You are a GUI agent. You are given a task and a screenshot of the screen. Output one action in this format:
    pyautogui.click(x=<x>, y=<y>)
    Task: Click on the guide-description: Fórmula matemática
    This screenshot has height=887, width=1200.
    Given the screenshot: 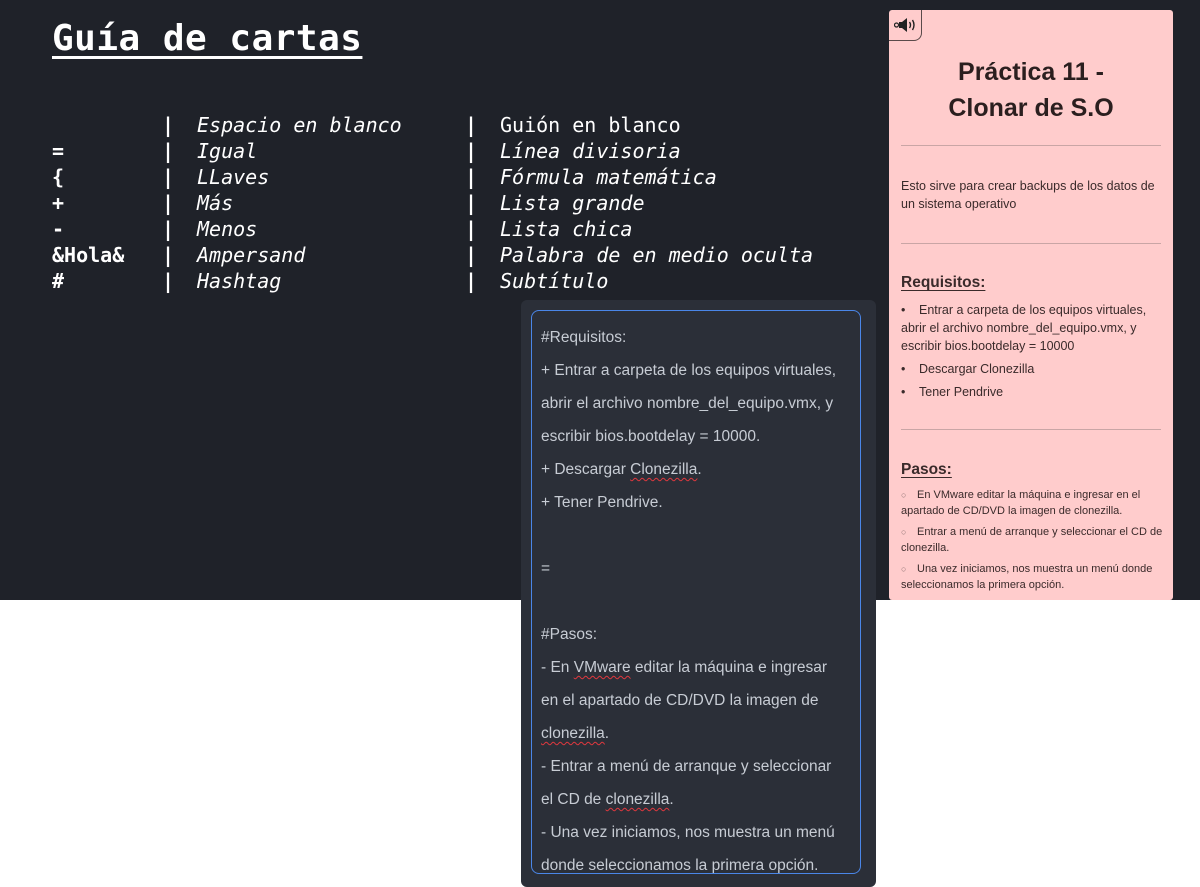 What is the action you would take?
    pyautogui.click(x=608, y=177)
    